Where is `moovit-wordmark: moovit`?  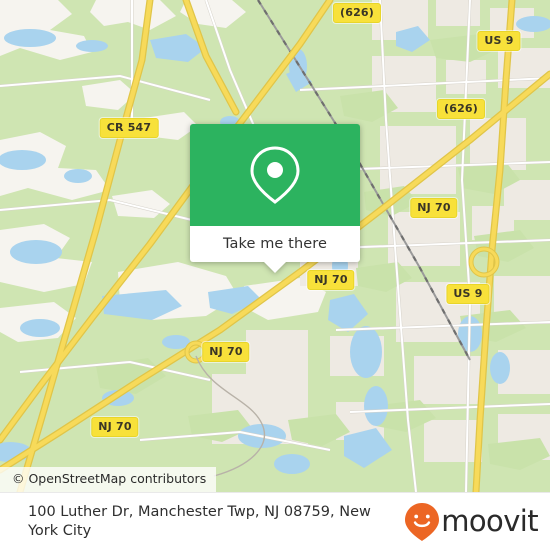 moovit-wordmark: moovit is located at coordinates (489, 521).